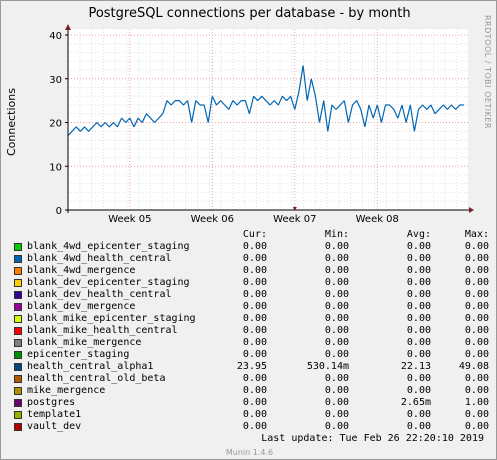  What do you see at coordinates (327, 366) in the screenshot?
I see `legend-value-min: 530.14m` at bounding box center [327, 366].